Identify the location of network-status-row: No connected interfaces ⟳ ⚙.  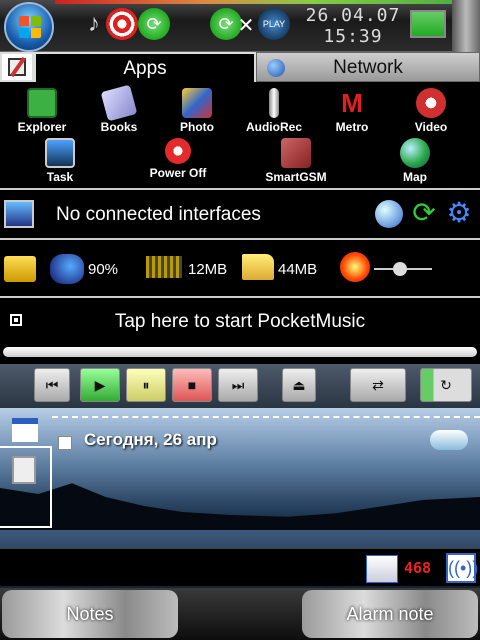
(240, 215).